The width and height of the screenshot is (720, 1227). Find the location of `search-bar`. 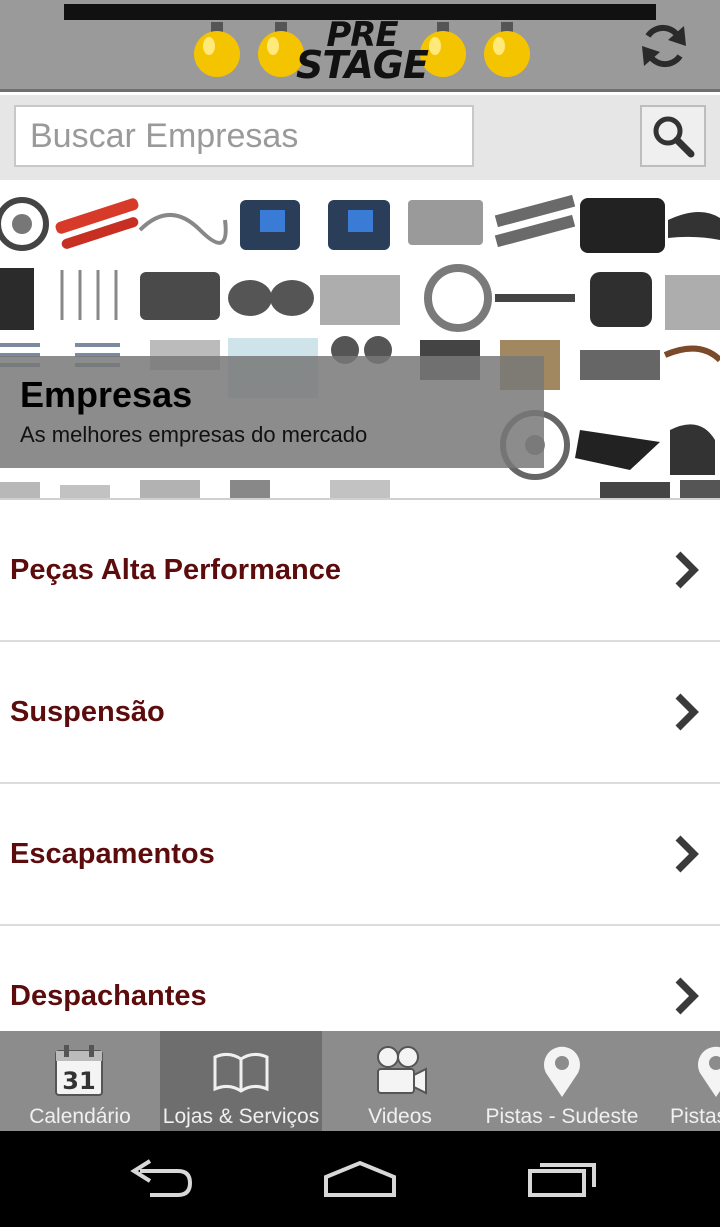

search-bar is located at coordinates (360, 137).